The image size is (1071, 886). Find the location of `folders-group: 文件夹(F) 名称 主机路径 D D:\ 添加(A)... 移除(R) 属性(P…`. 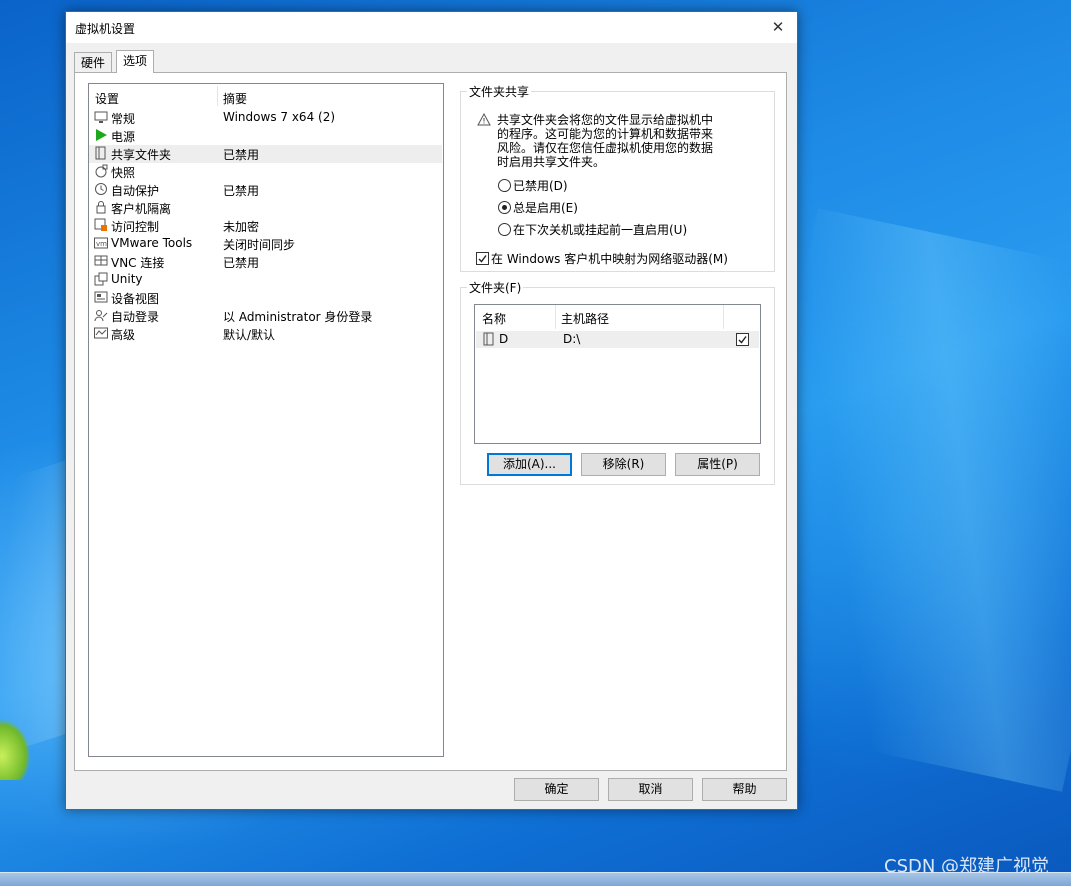

folders-group: 文件夹(F) 名称 主机路径 D D:\ 添加(A)... 移除(R) 属性(P… is located at coordinates (617, 382).